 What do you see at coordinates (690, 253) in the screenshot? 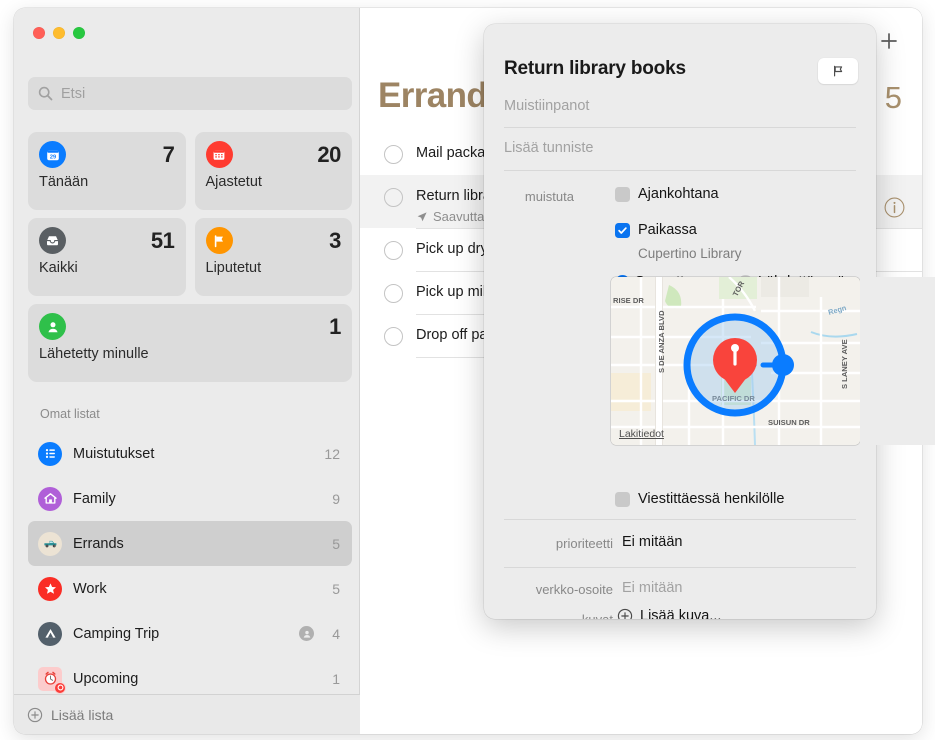
I see `location-value: Cupertino Library` at bounding box center [690, 253].